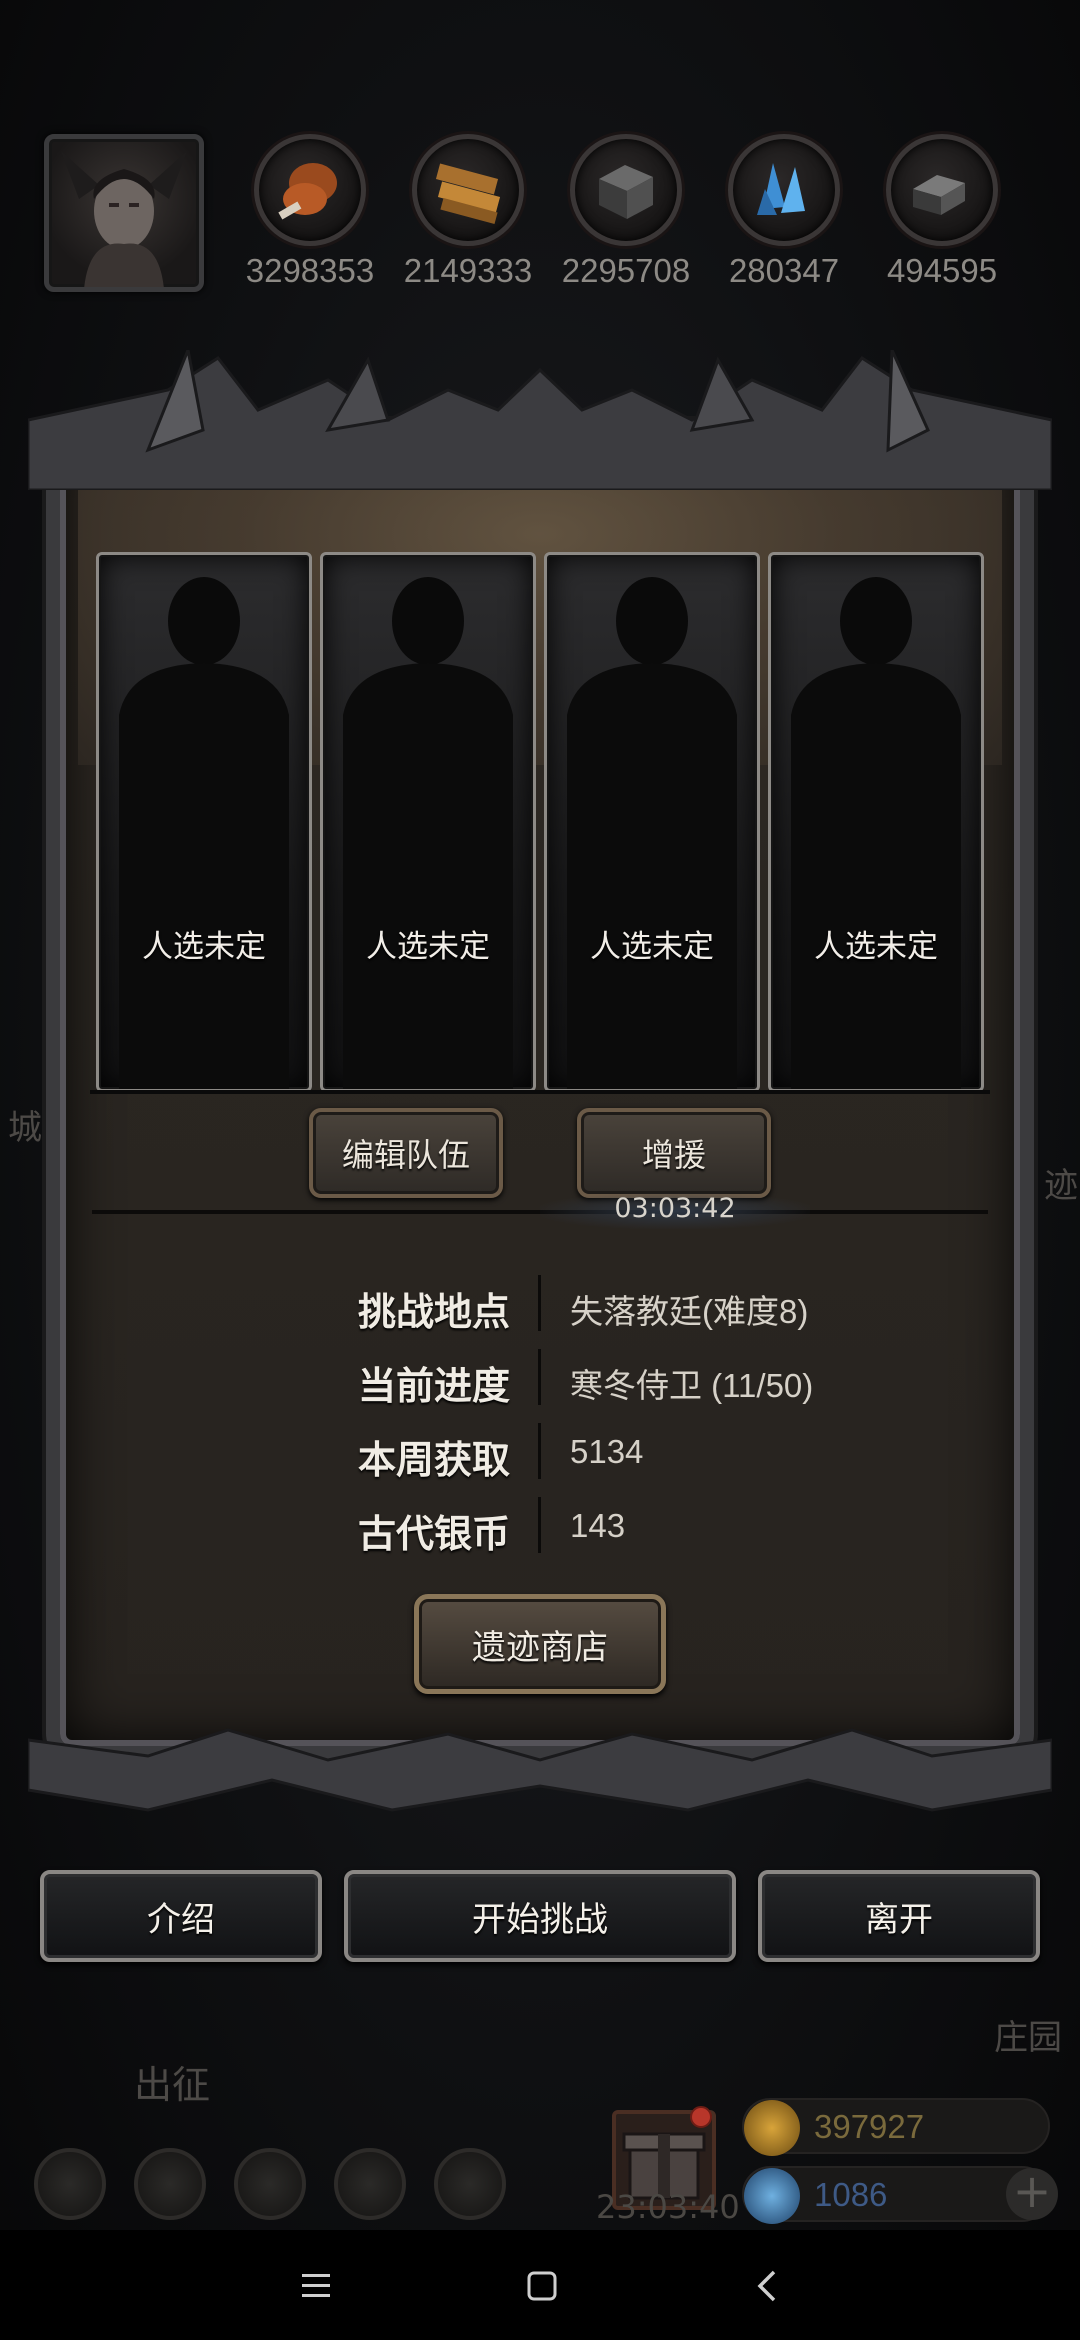  I want to click on info-value: 失落教廷(难度8), so click(689, 1311).